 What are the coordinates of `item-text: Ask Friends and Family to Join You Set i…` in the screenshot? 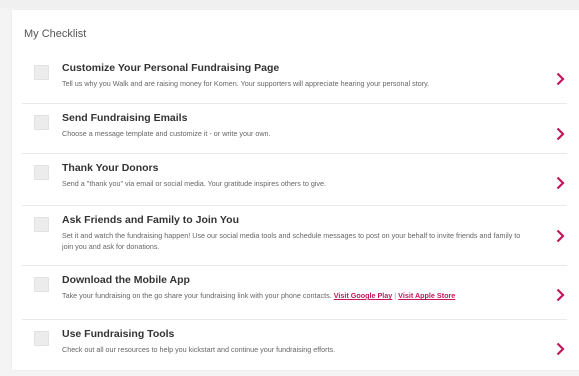 It's located at (297, 233).